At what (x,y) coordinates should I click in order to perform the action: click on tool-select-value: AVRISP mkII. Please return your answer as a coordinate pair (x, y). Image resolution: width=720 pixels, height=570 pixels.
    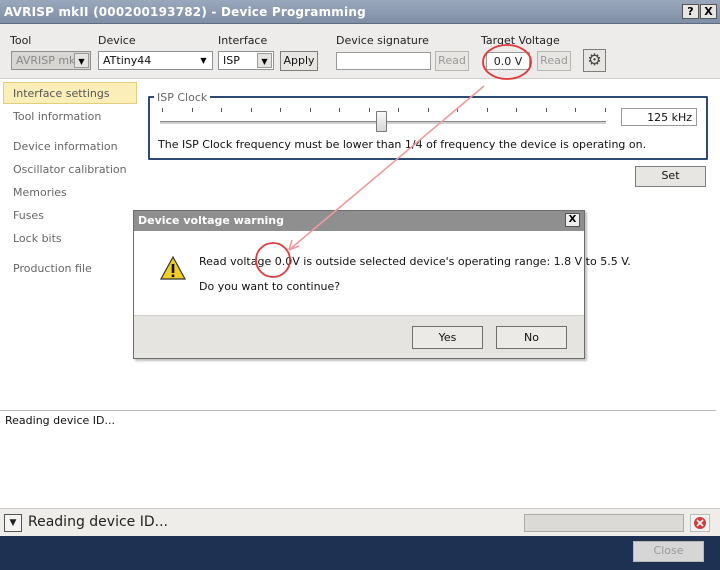
    Looking at the image, I should click on (49, 60).